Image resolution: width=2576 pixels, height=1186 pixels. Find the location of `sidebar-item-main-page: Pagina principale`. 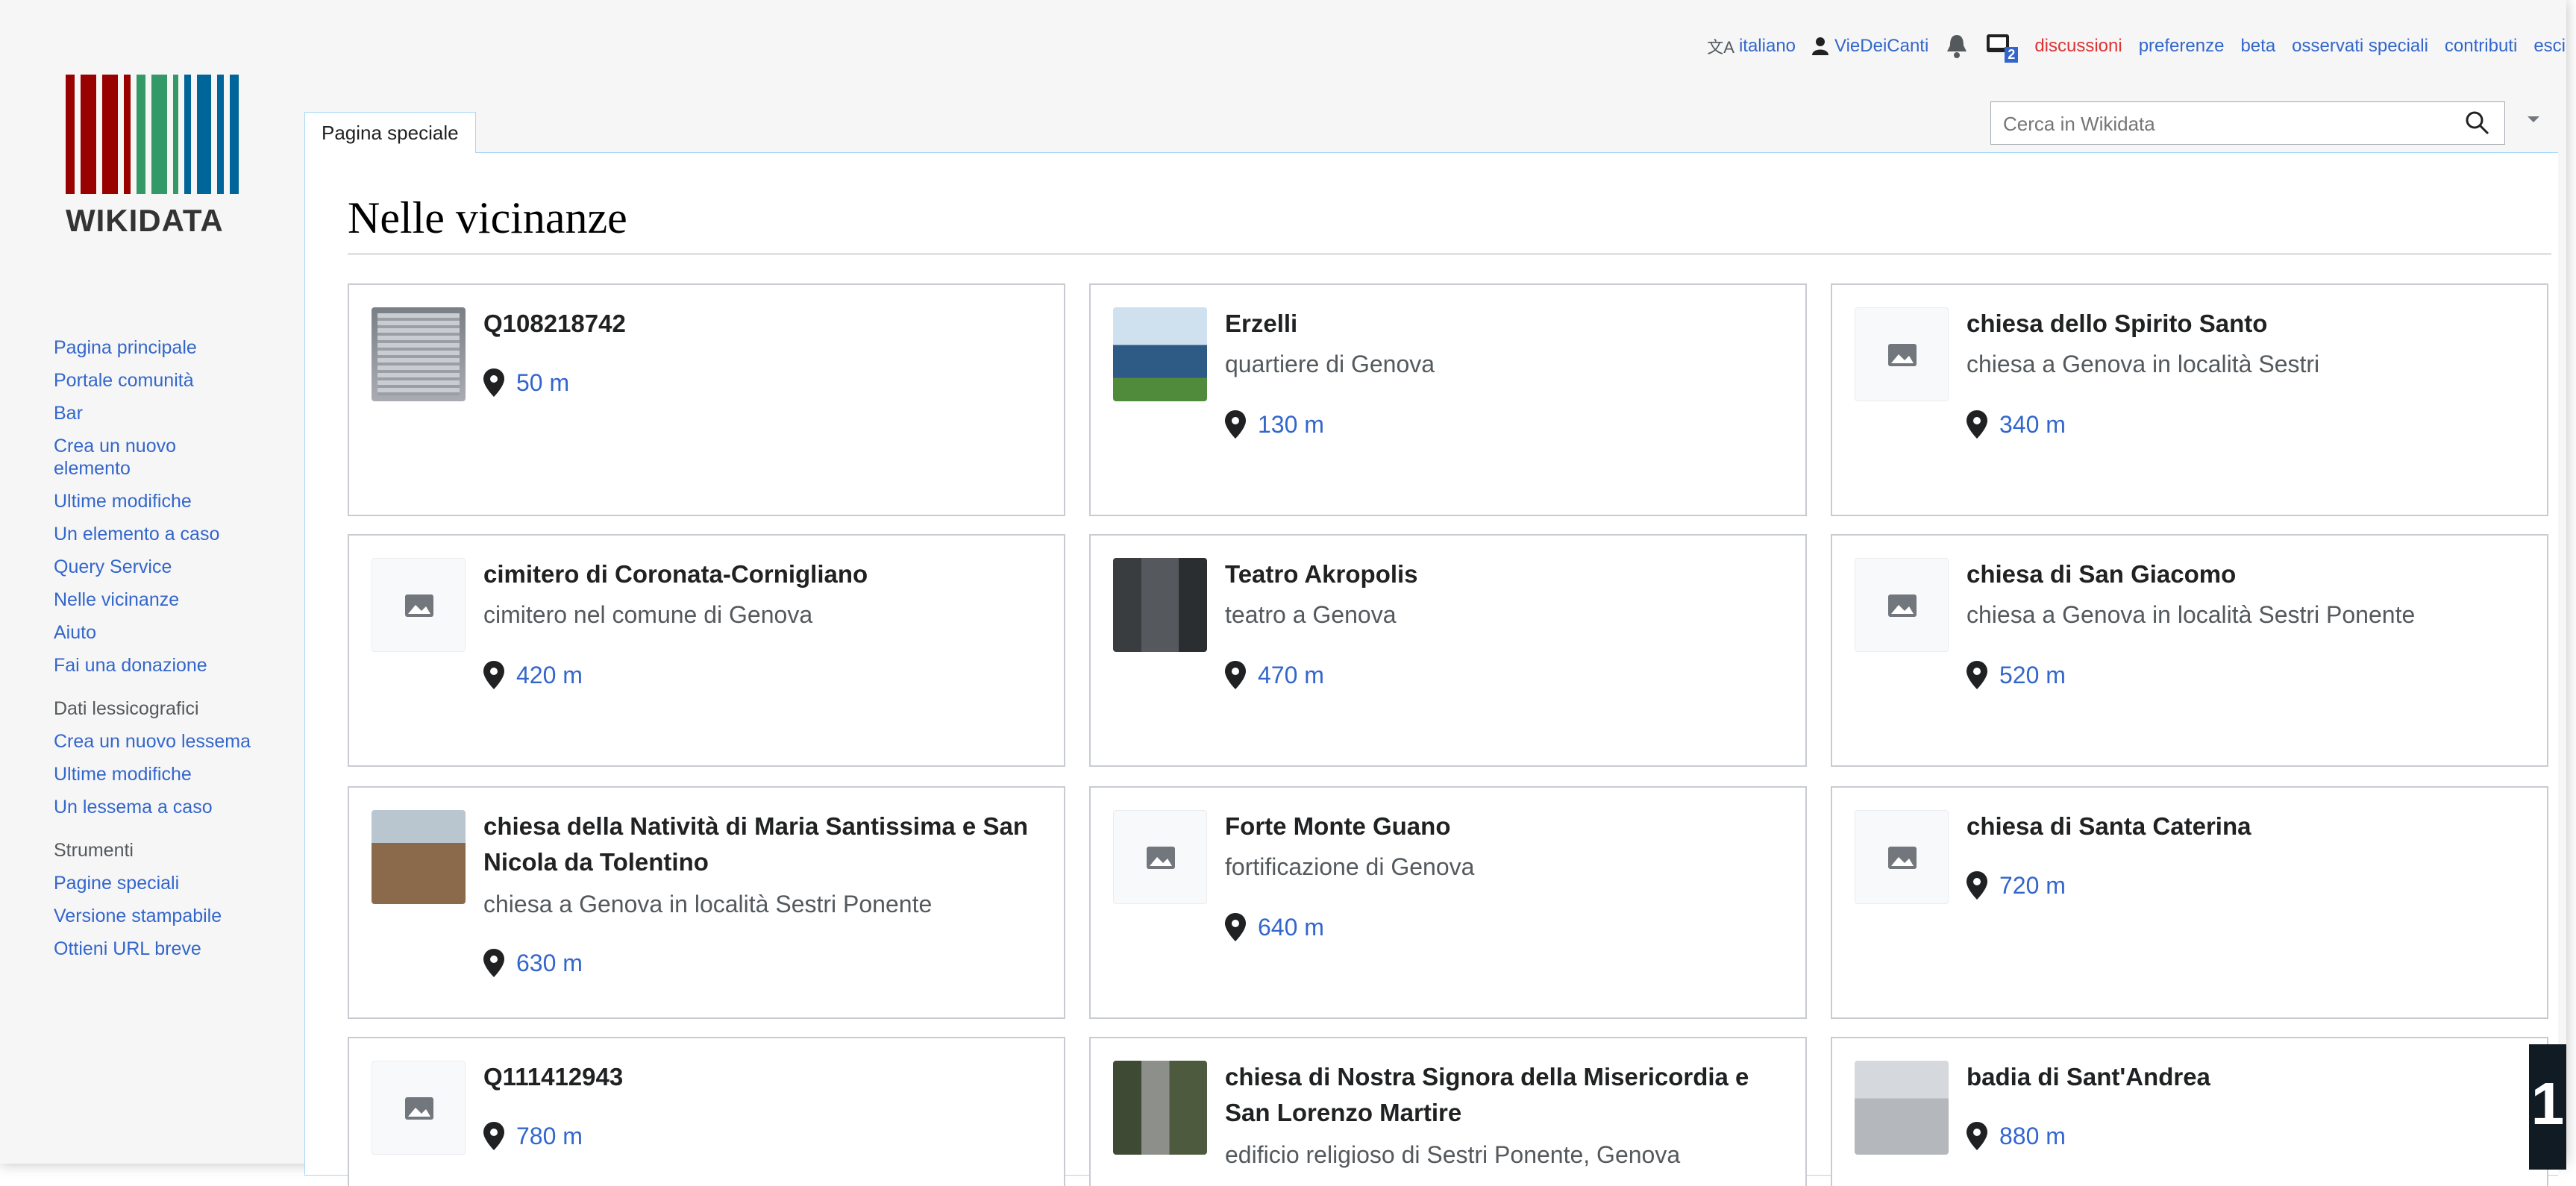

sidebar-item-main-page: Pagina principale is located at coordinates (152, 347).